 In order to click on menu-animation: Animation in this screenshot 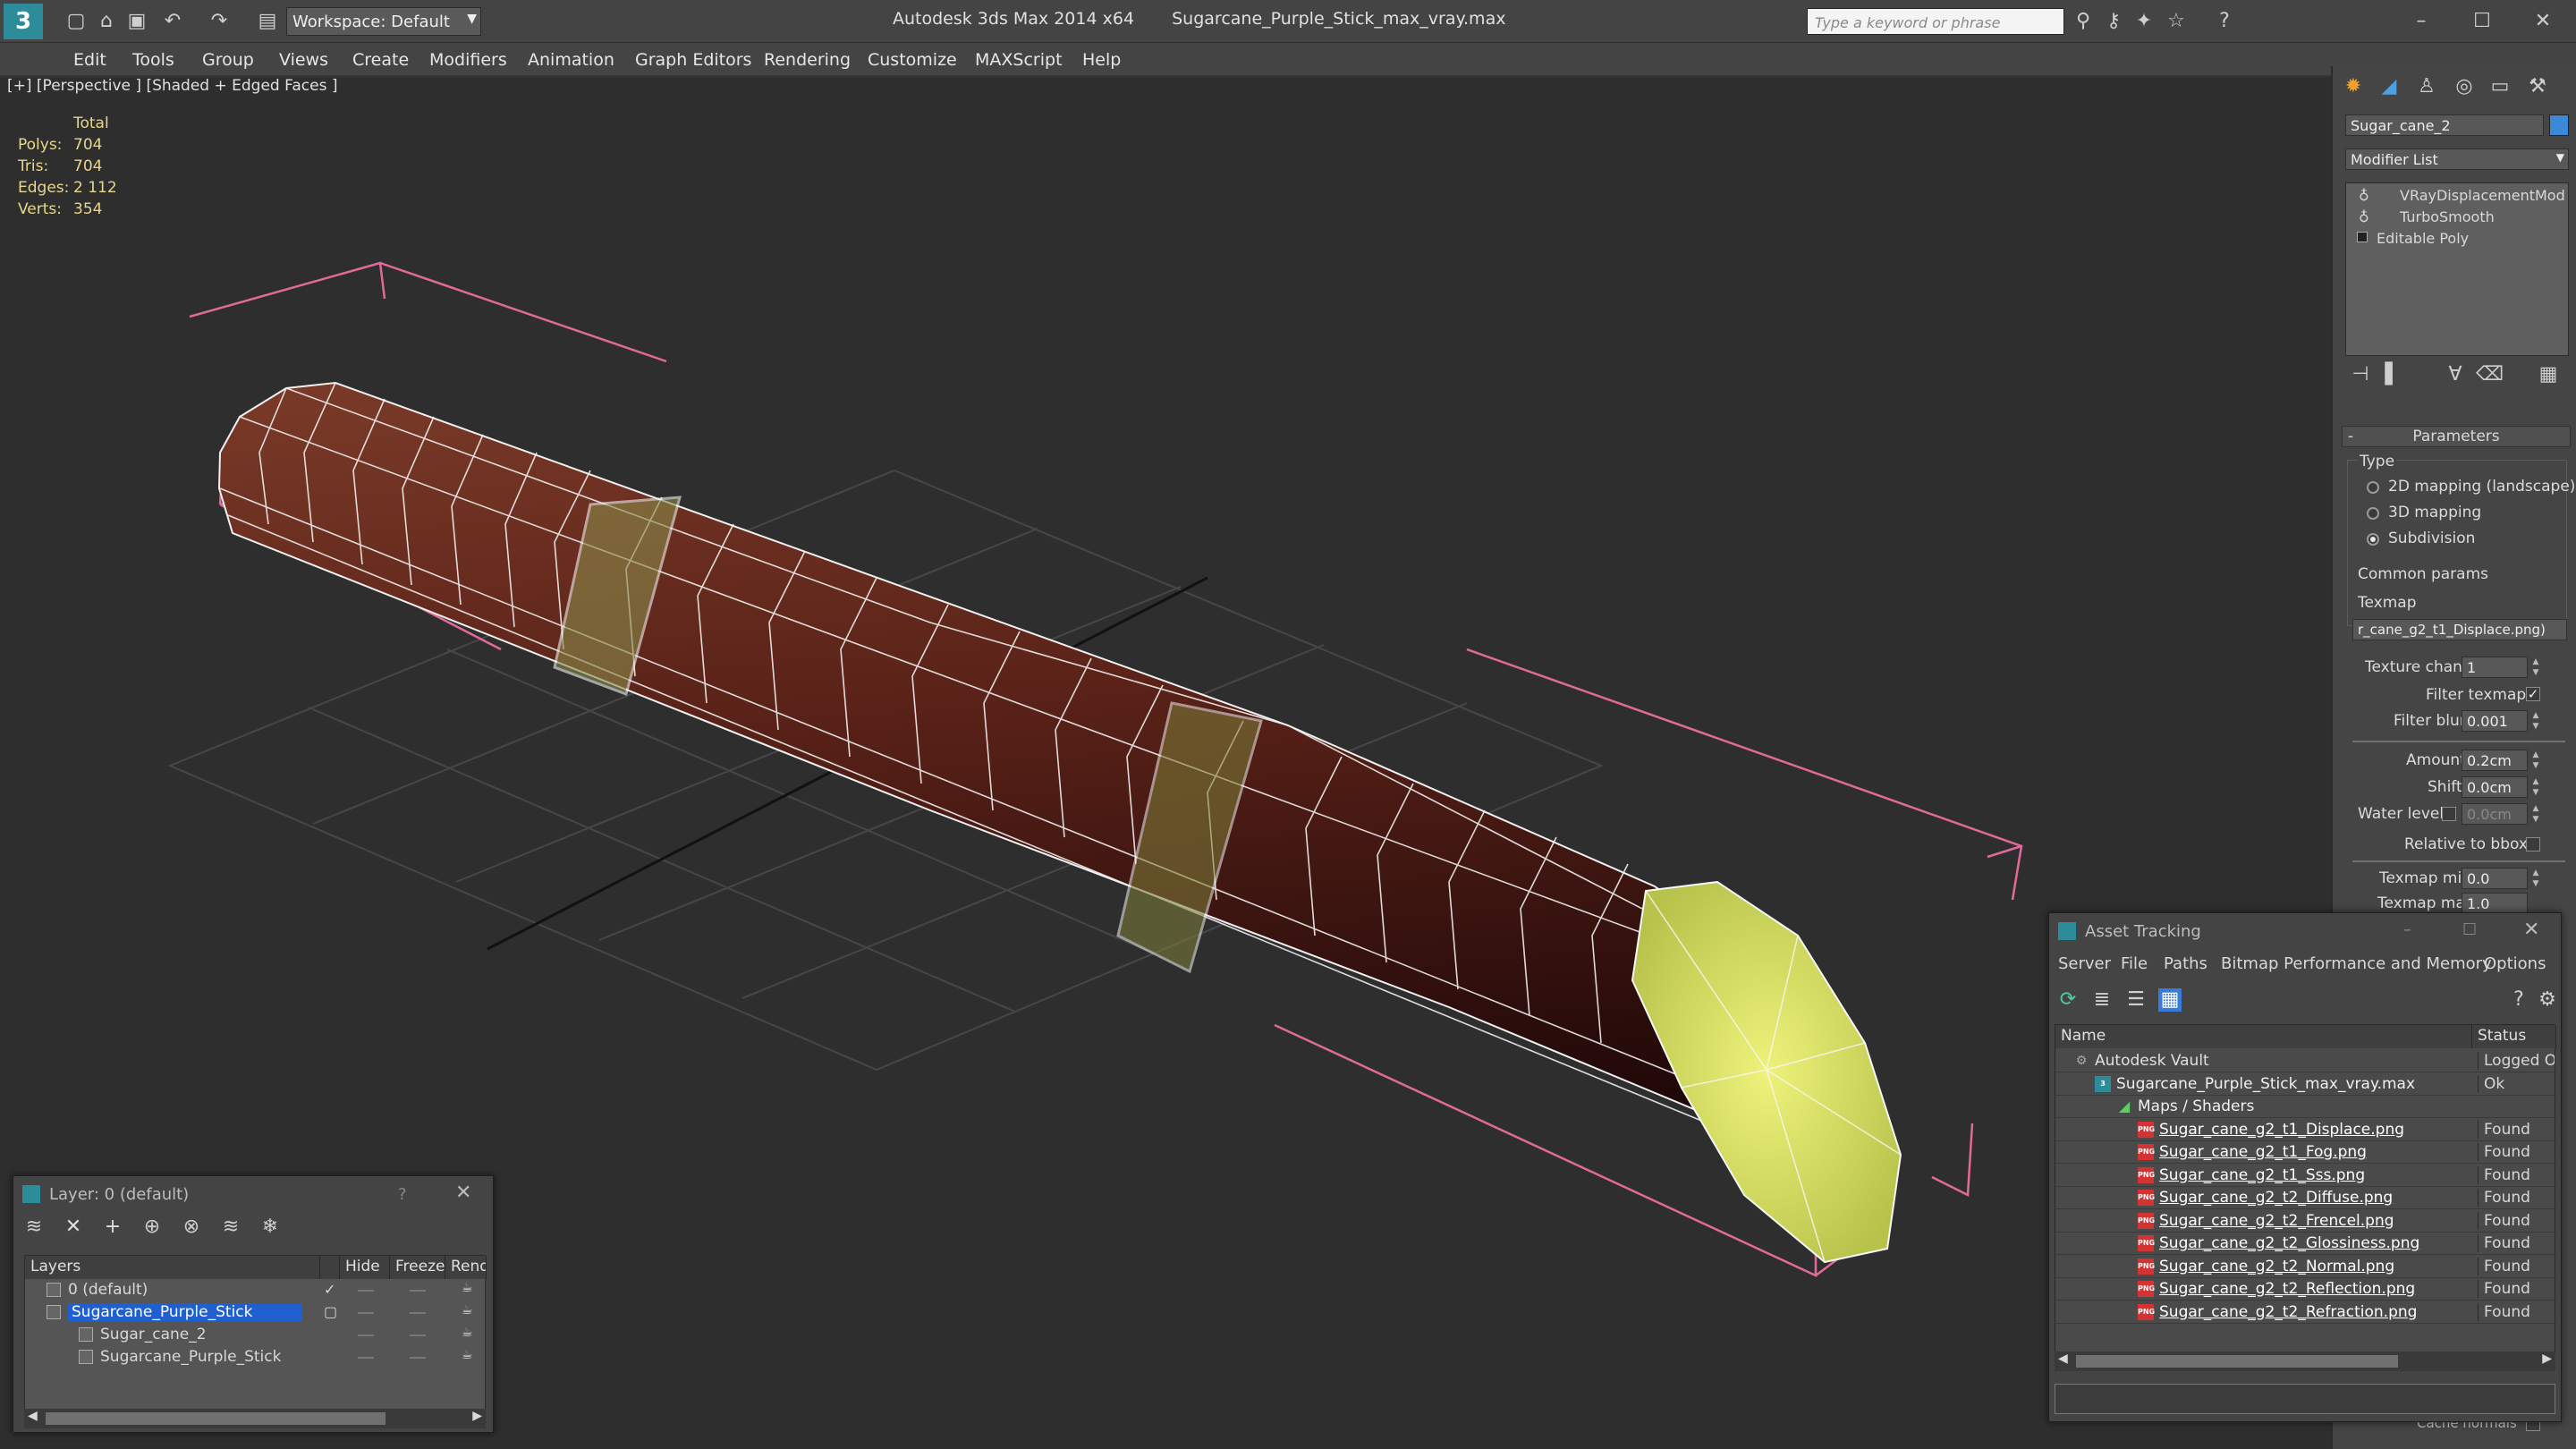, I will do `click(571, 60)`.